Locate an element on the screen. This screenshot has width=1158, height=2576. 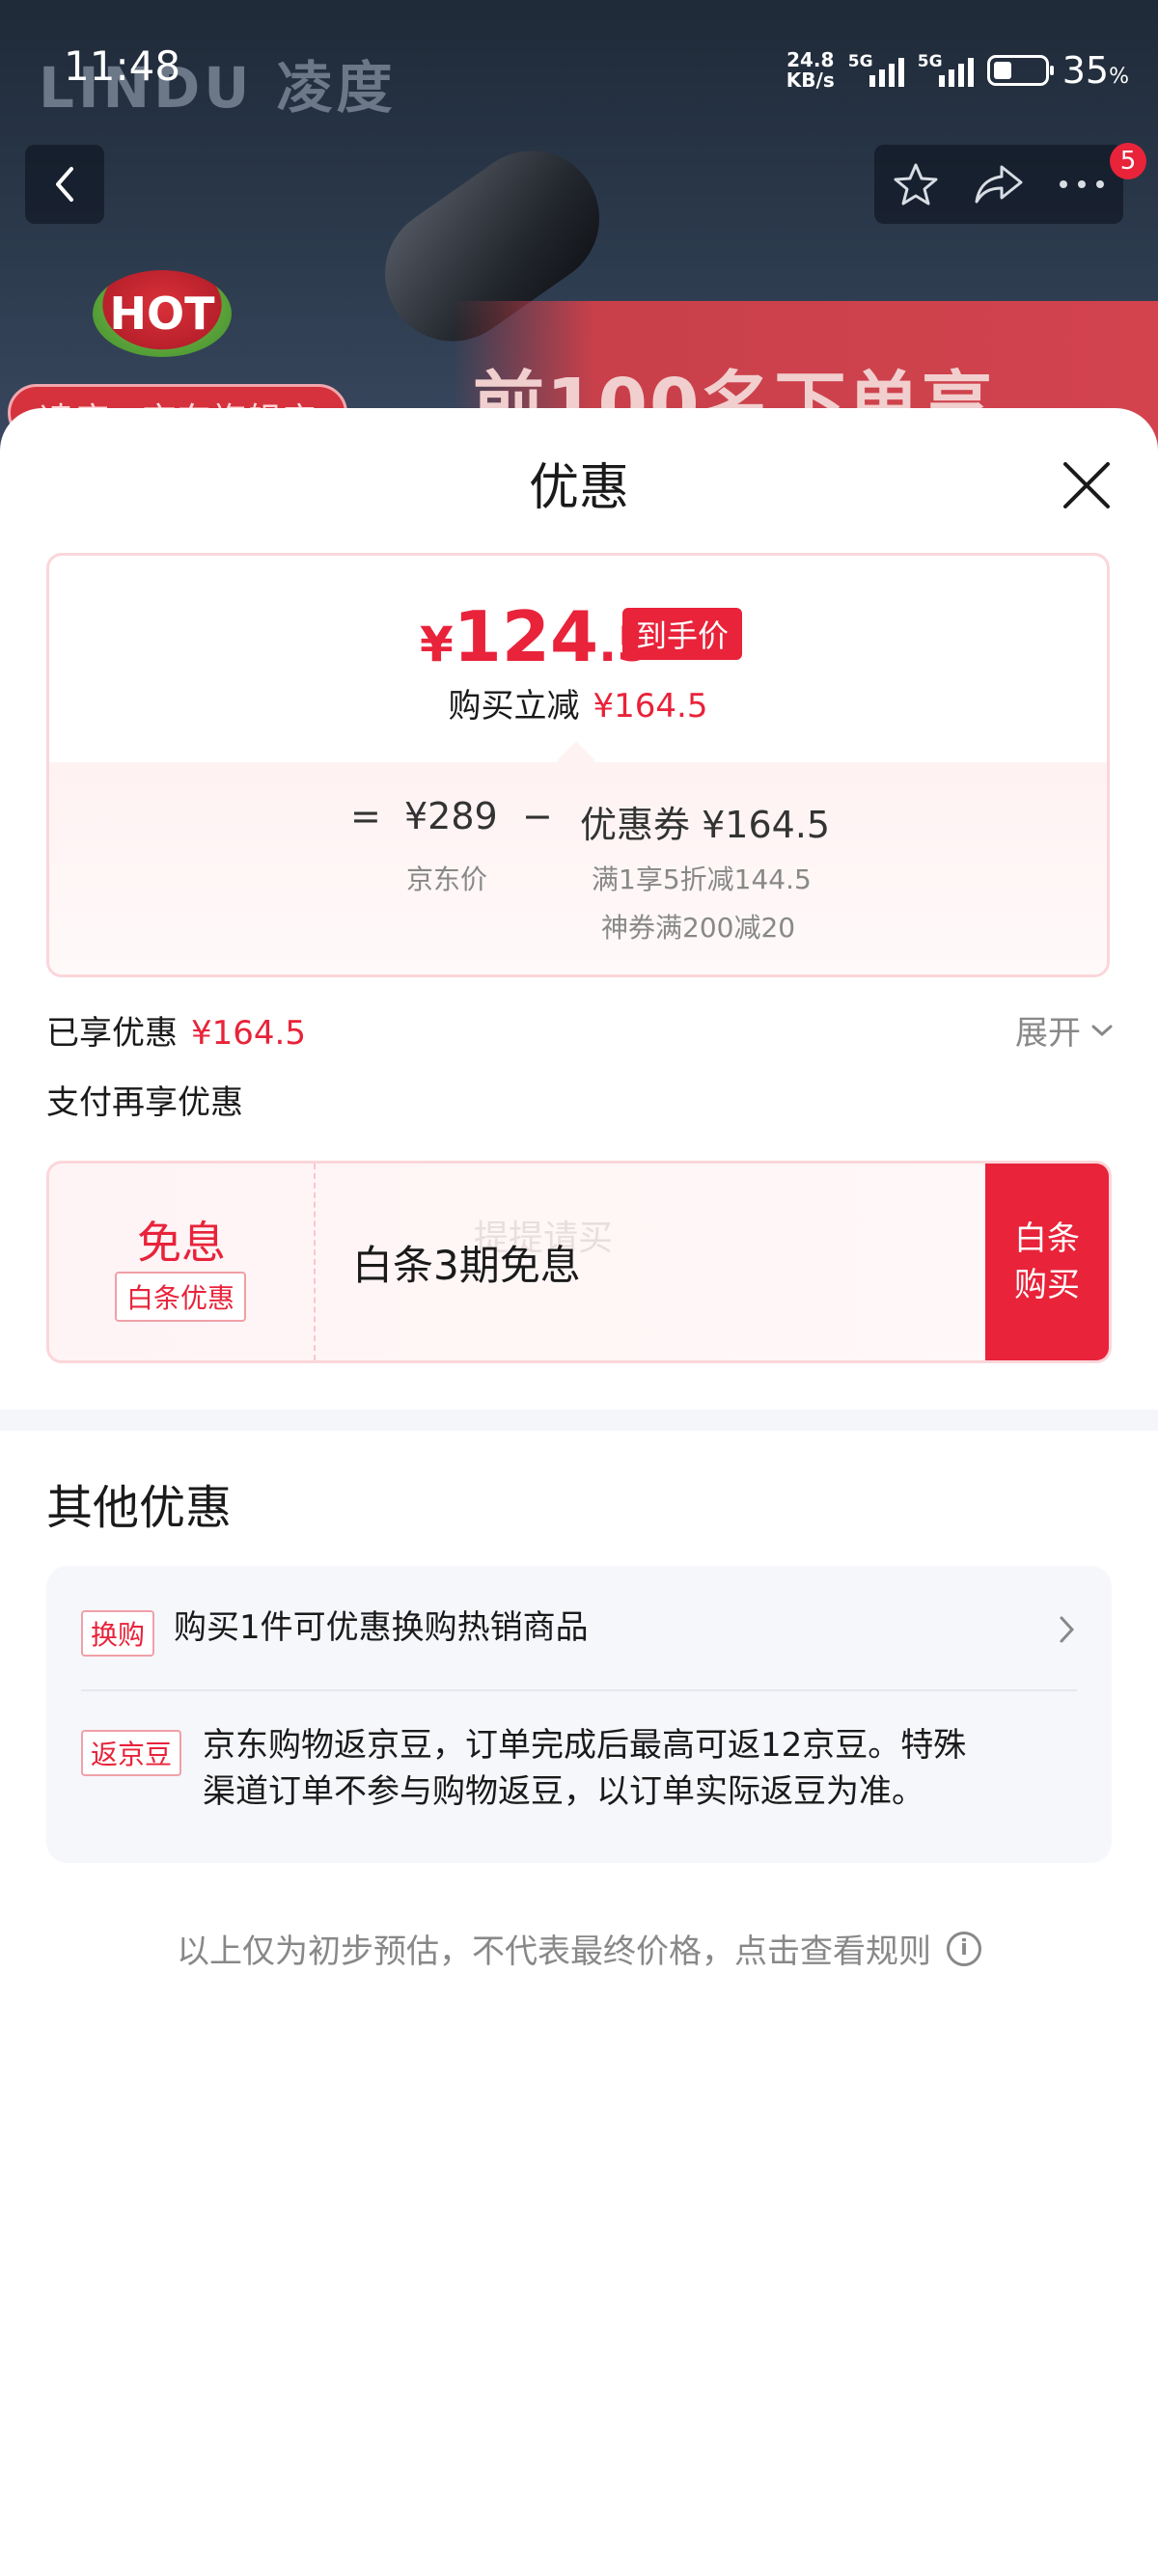
more-icon is located at coordinates (1082, 184).